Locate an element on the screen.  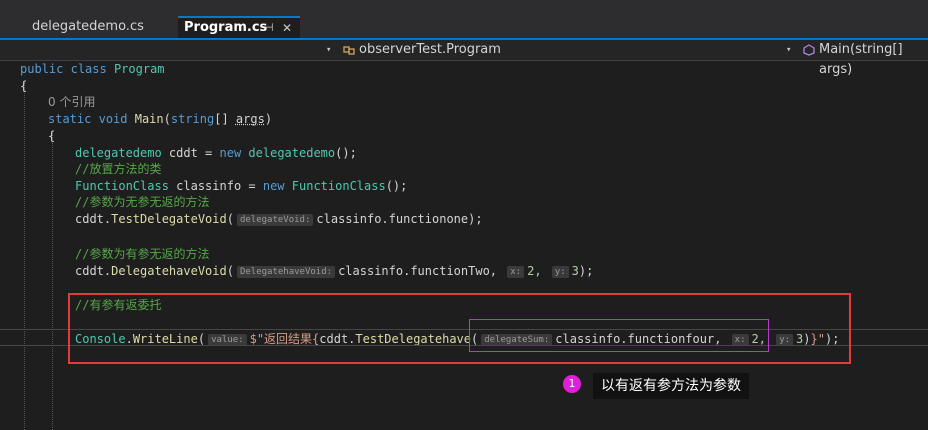
parameter-hint: delegateVoid: is located at coordinates (275, 220).